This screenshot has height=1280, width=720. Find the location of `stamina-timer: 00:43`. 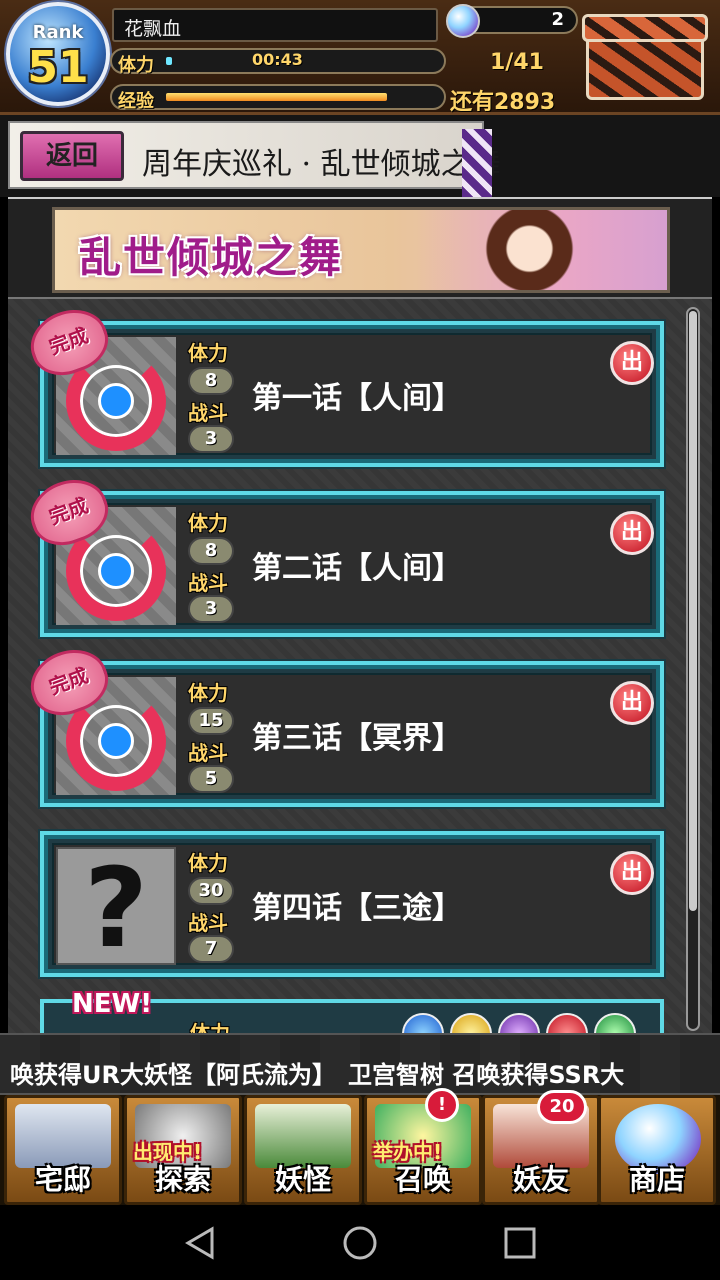

stamina-timer: 00:43 is located at coordinates (277, 59).